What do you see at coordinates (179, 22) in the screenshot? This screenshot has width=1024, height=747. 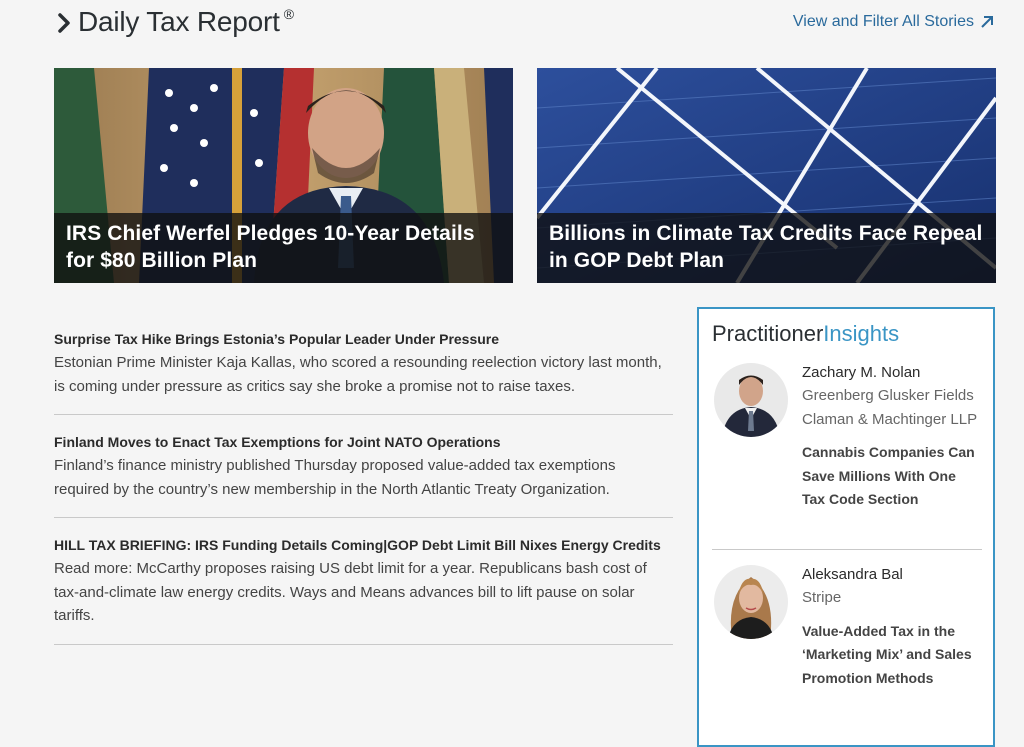 I see `page-title: Daily Tax Report` at bounding box center [179, 22].